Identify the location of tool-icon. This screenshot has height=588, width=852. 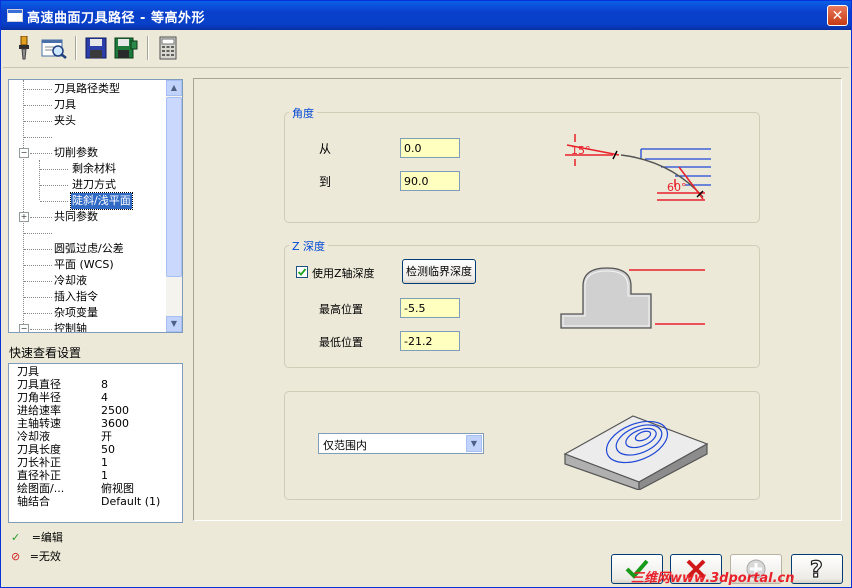
(24, 48).